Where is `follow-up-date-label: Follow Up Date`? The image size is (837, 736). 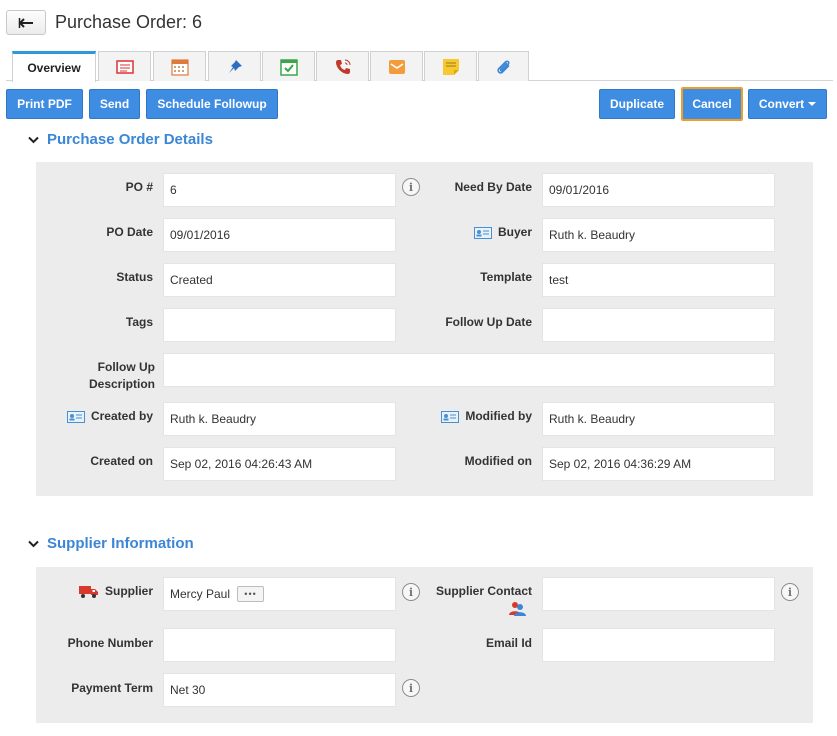
follow-up-date-label: Follow Up Date is located at coordinates (488, 322).